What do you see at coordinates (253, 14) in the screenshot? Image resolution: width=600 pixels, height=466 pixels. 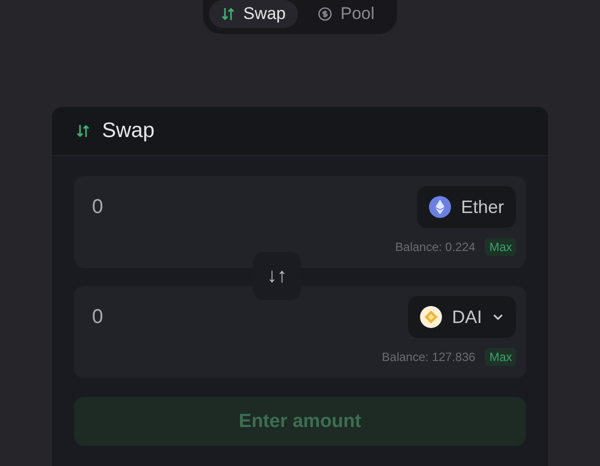 I see `nav-tab: Swap` at bounding box center [253, 14].